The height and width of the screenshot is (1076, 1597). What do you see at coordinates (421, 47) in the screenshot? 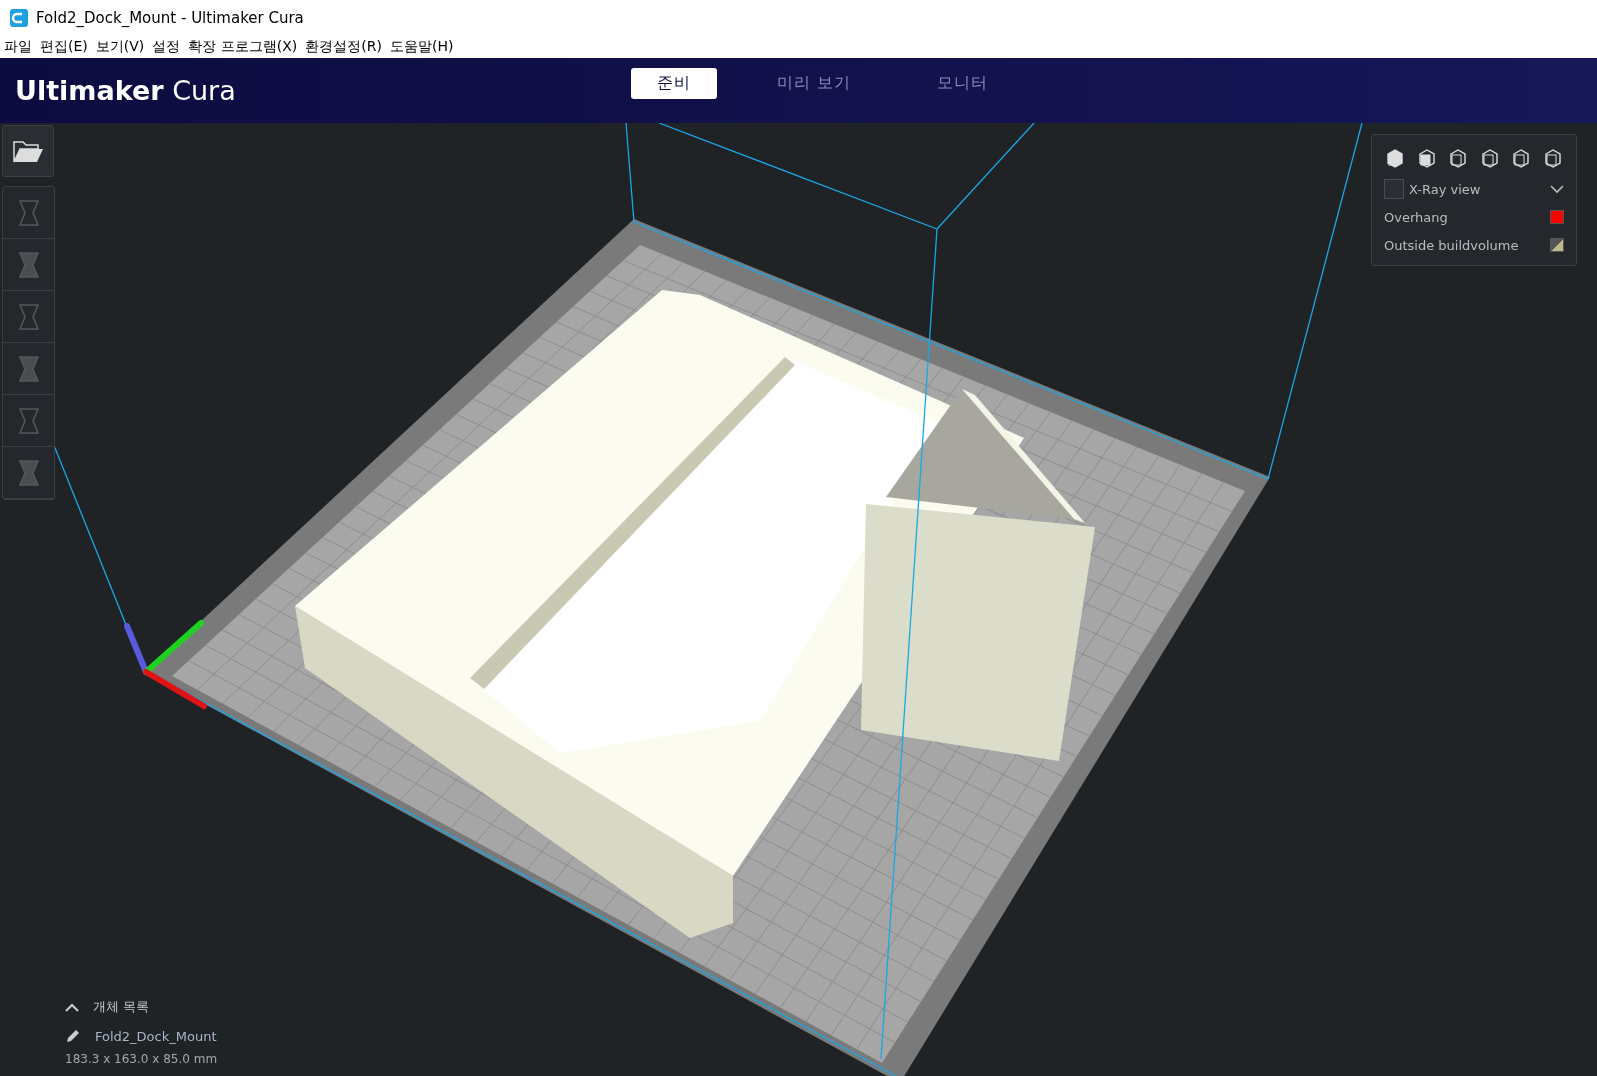
I see `menu-item: 도움말(H)` at bounding box center [421, 47].